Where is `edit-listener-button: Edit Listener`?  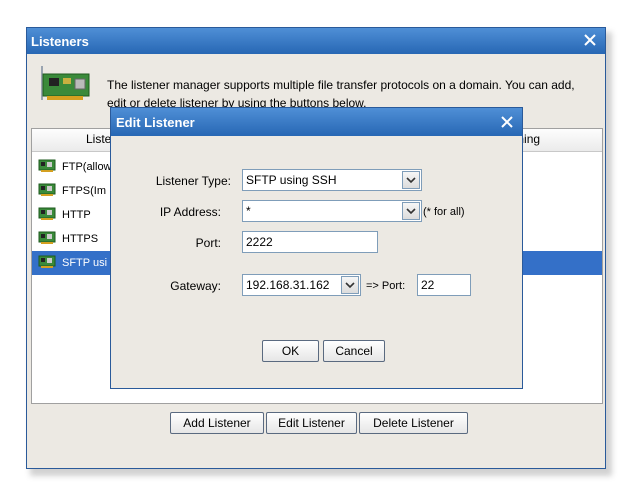
edit-listener-button: Edit Listener is located at coordinates (311, 423).